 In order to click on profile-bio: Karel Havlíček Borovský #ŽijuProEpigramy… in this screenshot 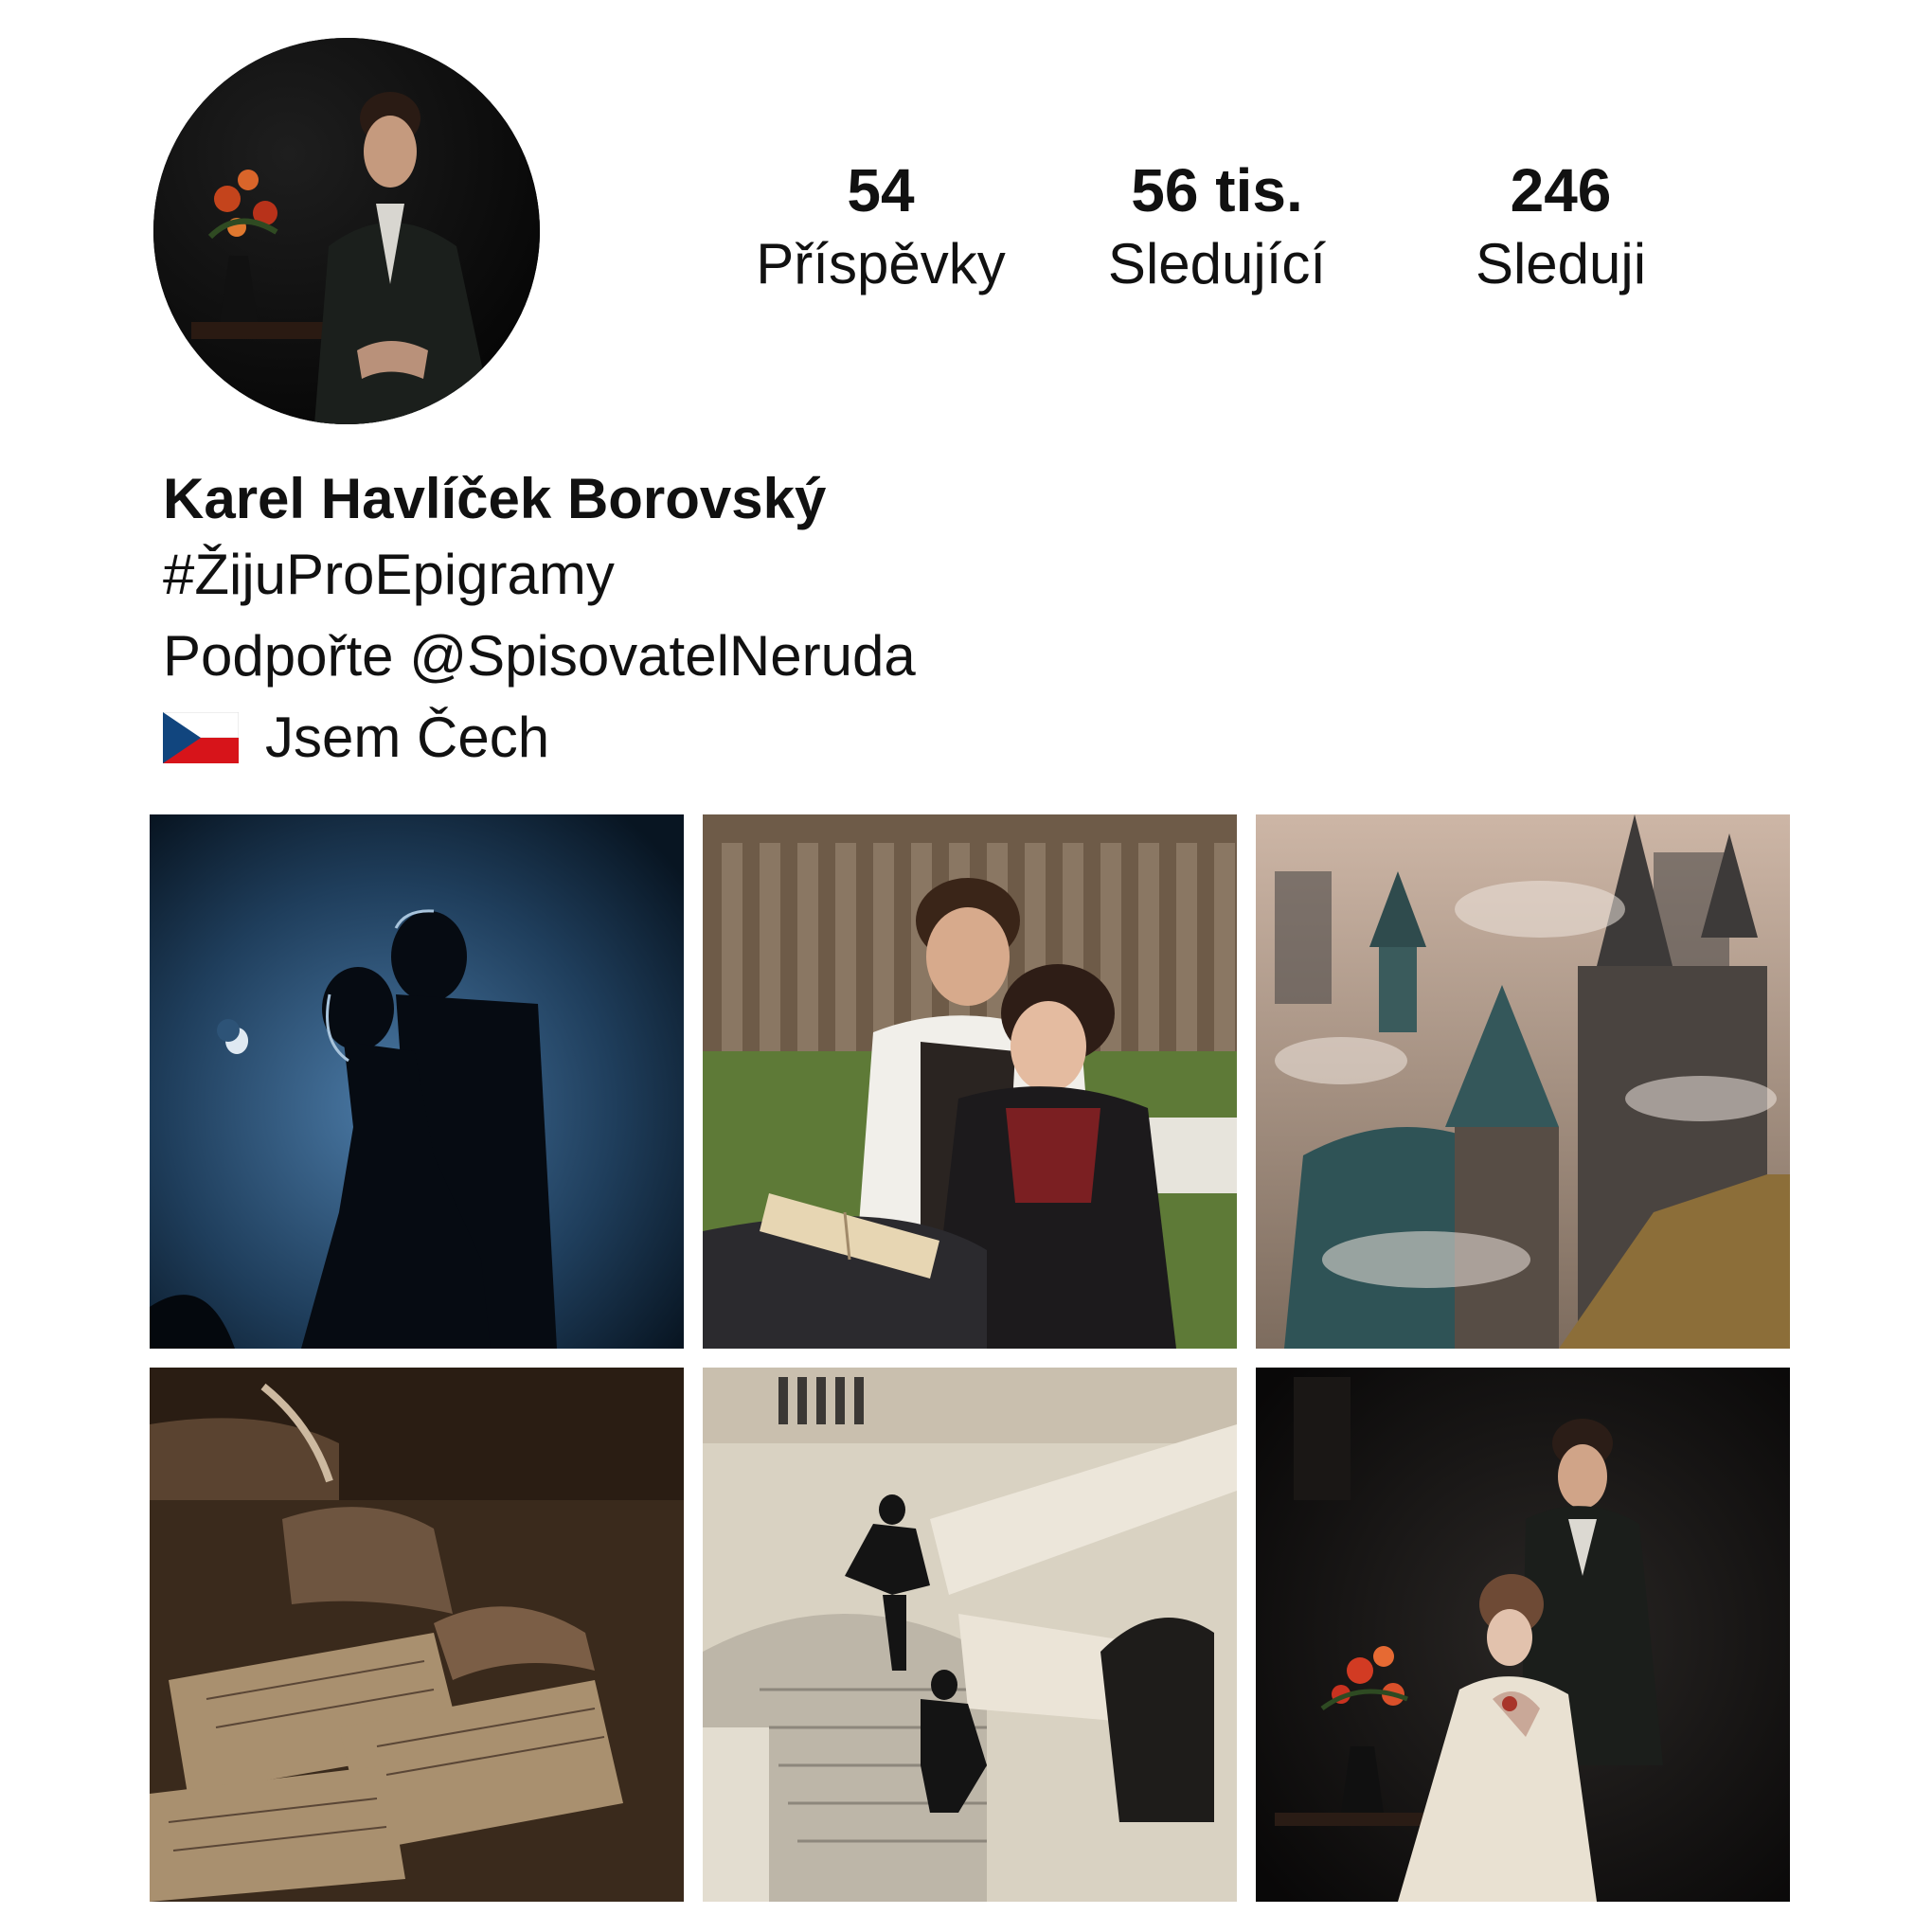, I will do `click(539, 621)`.